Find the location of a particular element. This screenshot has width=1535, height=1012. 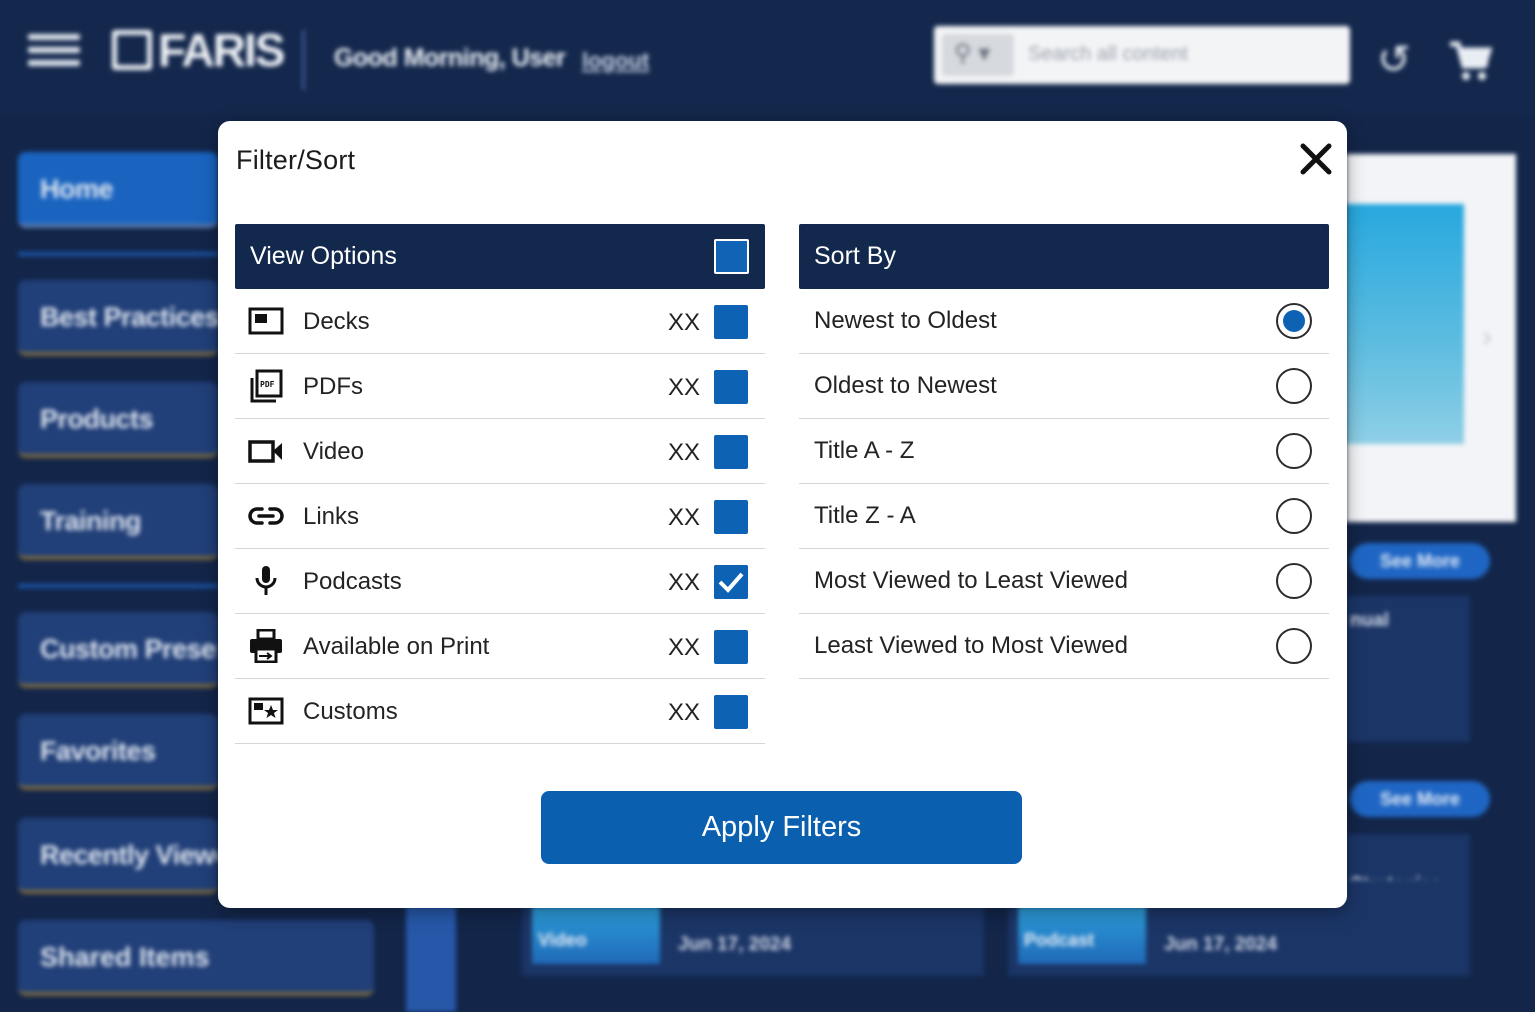

sort-option-label: Newest to Oldest is located at coordinates (905, 320).